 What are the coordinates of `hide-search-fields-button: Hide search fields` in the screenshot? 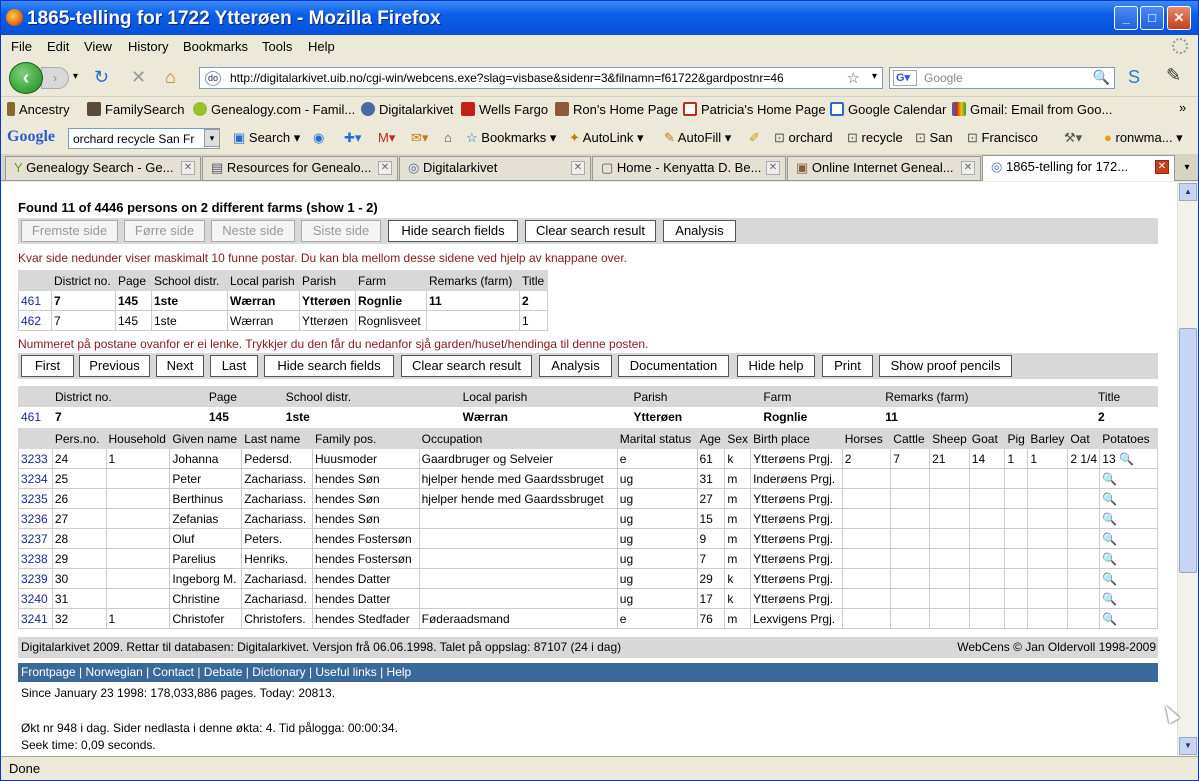 It's located at (453, 231).